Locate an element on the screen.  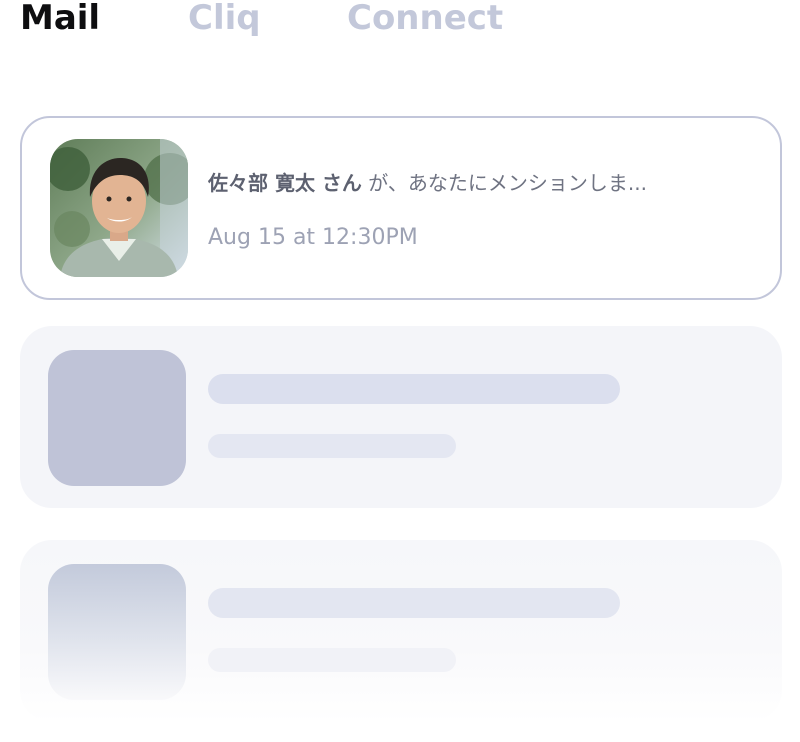
tab-mail: Mail is located at coordinates (60, 20).